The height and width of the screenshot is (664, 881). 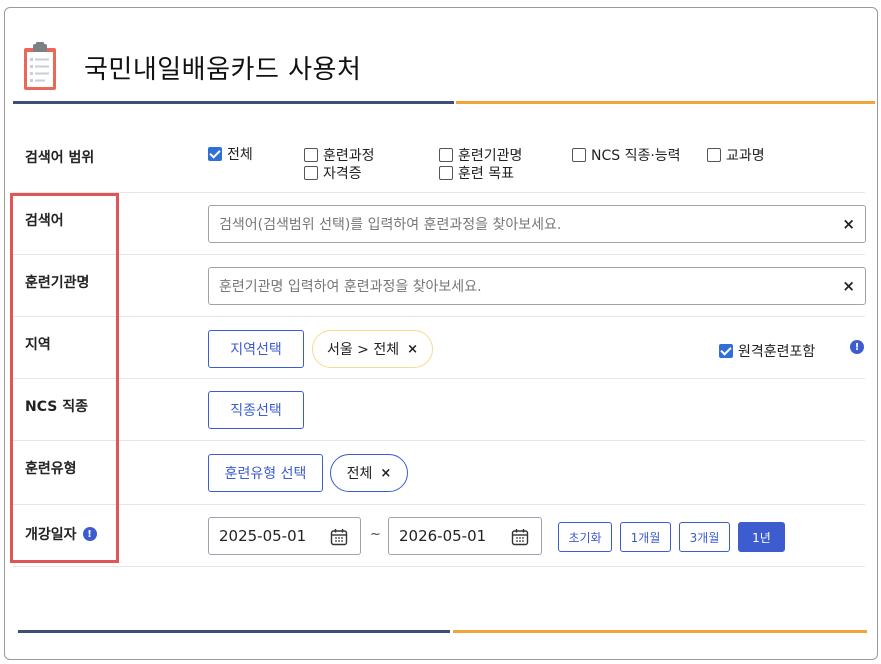 I want to click on training-type-select-button: 훈련유형 선택, so click(x=265, y=473).